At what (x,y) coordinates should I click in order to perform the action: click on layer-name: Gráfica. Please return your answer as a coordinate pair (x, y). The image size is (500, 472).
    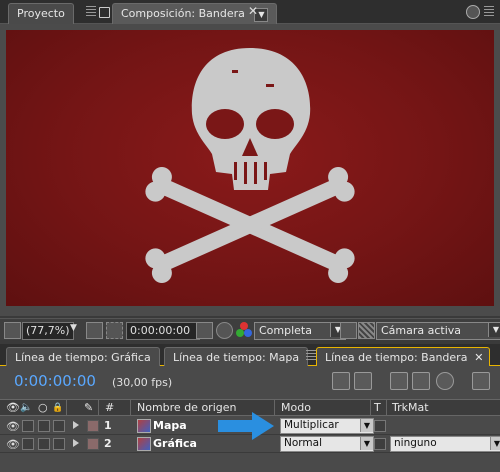
    Looking at the image, I should click on (175, 443).